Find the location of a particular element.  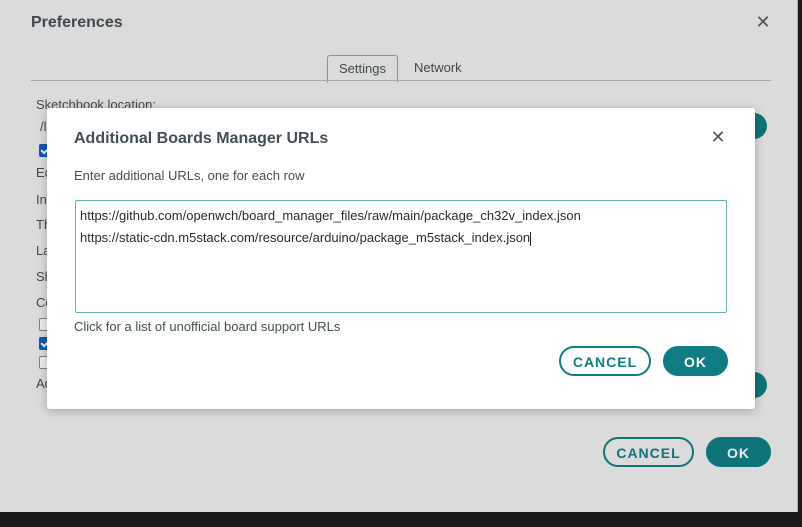

text-cursor is located at coordinates (531, 238).